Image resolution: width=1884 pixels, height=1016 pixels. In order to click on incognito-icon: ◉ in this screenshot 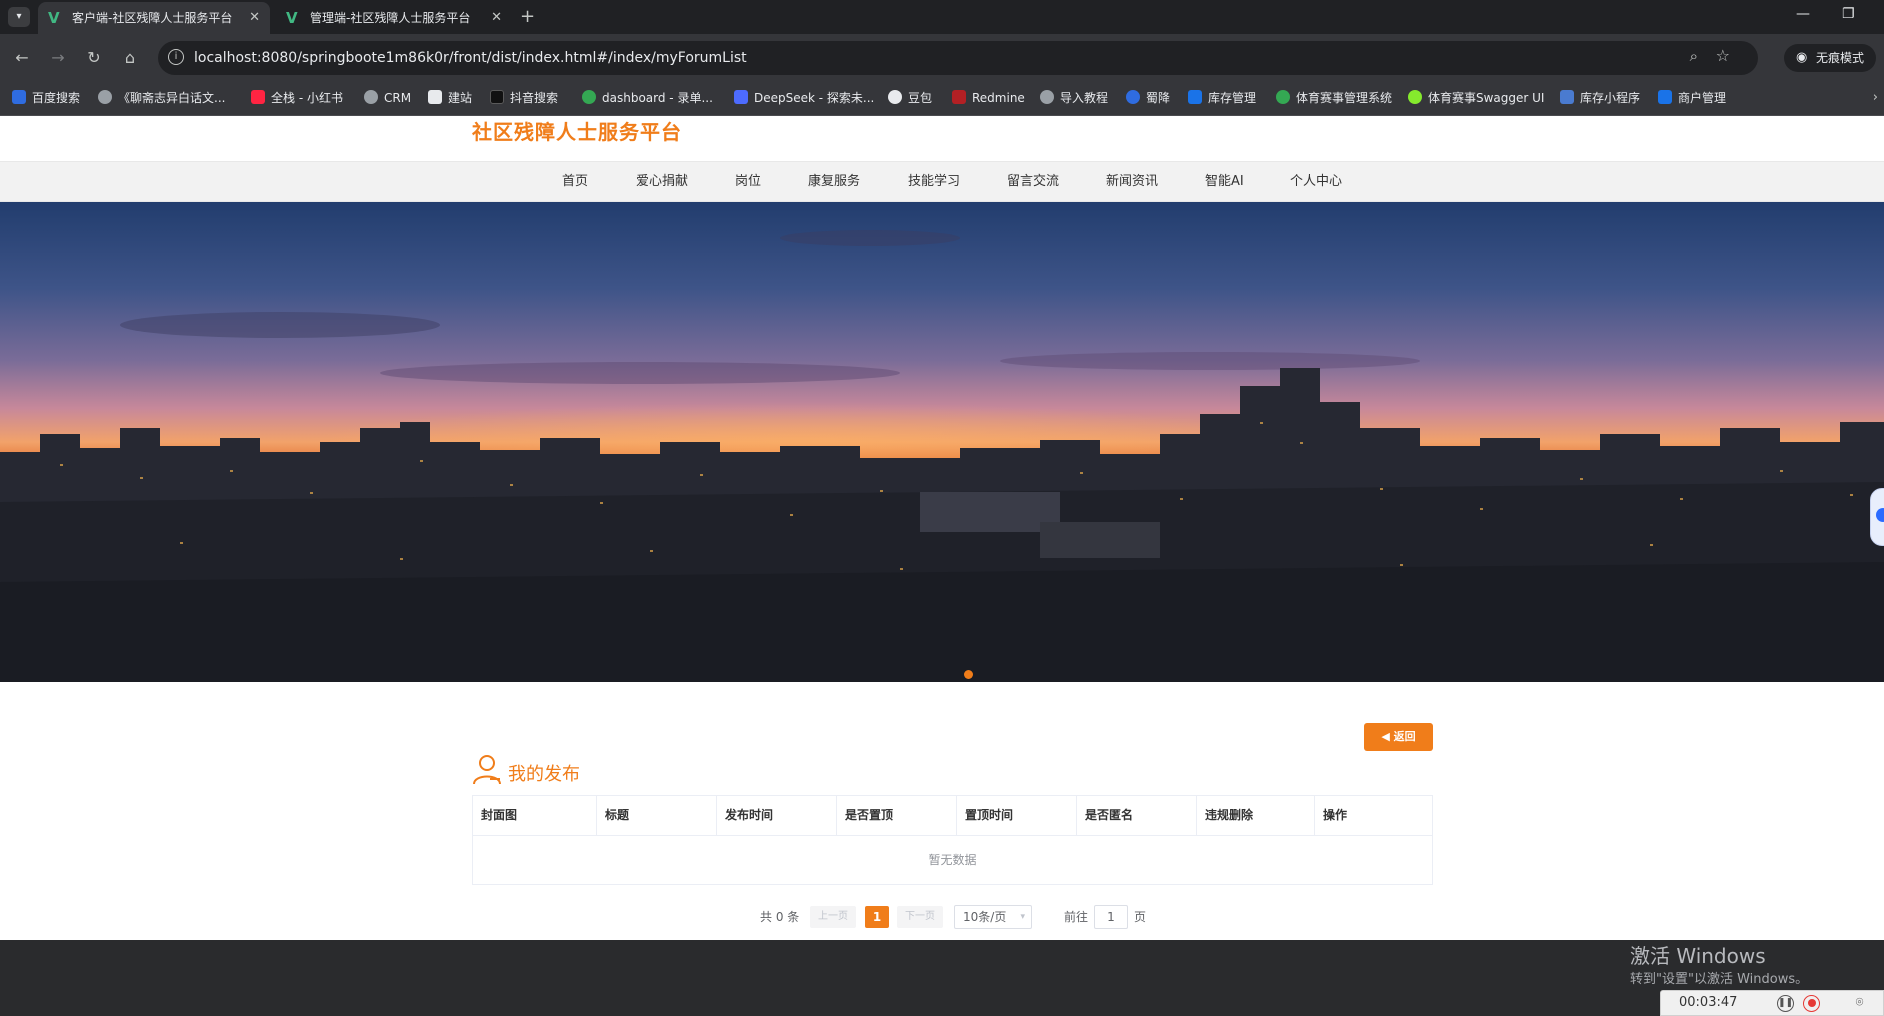, I will do `click(1801, 57)`.